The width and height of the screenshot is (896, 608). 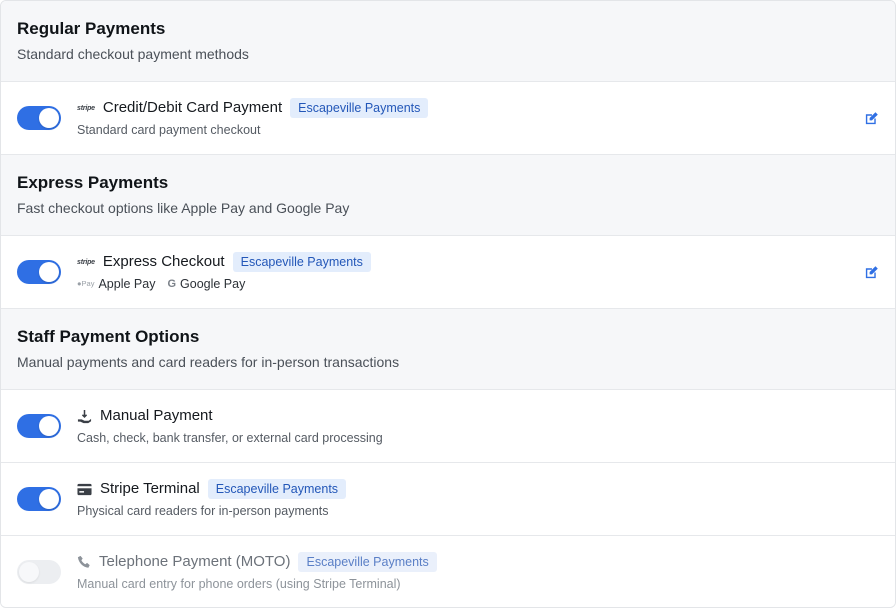 What do you see at coordinates (161, 284) in the screenshot?
I see `express-methods: ●Pay Apple Pay G Google Pay` at bounding box center [161, 284].